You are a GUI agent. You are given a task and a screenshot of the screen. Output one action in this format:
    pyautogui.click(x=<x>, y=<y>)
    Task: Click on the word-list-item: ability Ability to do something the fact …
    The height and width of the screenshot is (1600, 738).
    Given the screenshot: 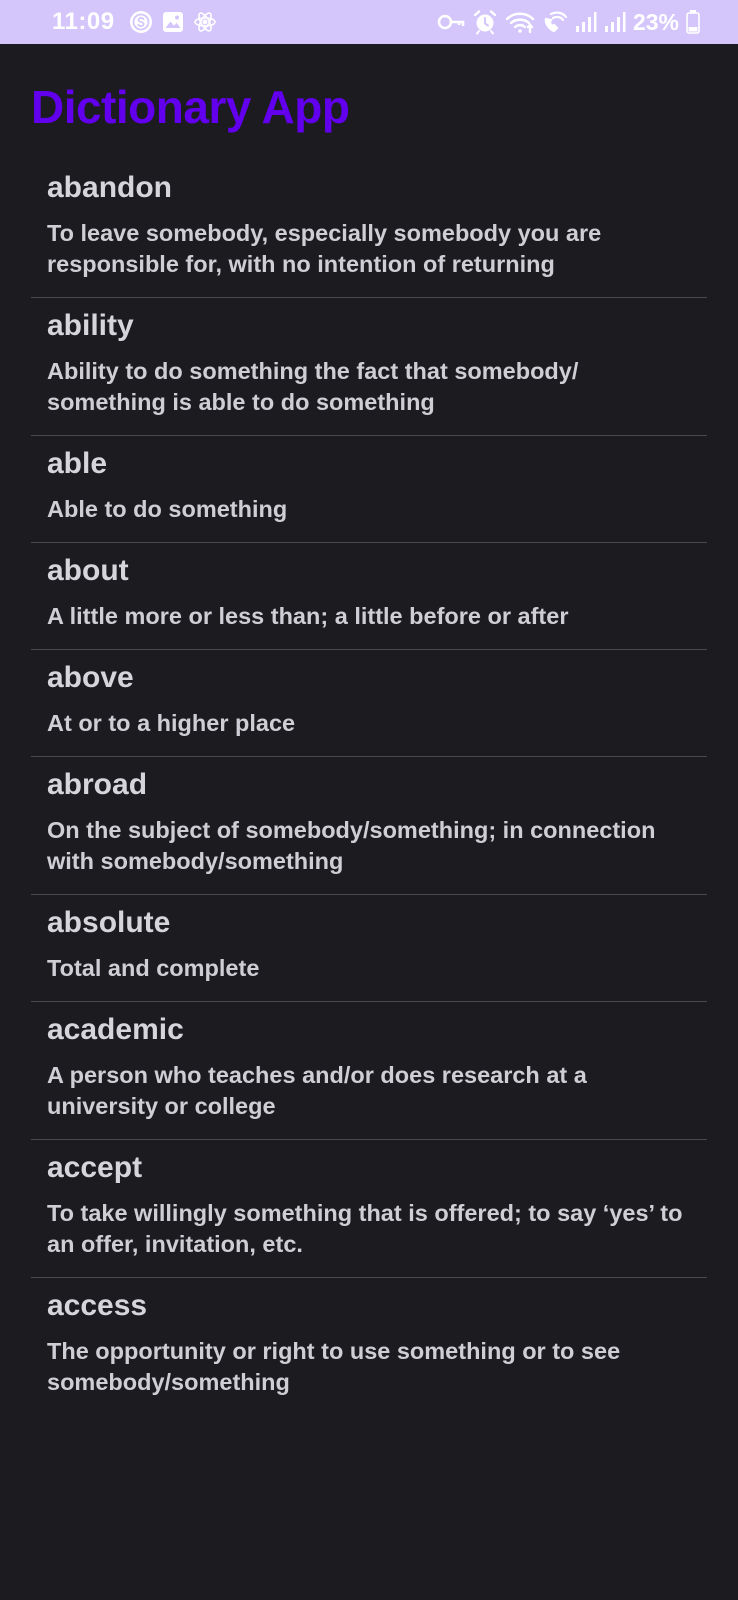 What is the action you would take?
    pyautogui.click(x=369, y=367)
    